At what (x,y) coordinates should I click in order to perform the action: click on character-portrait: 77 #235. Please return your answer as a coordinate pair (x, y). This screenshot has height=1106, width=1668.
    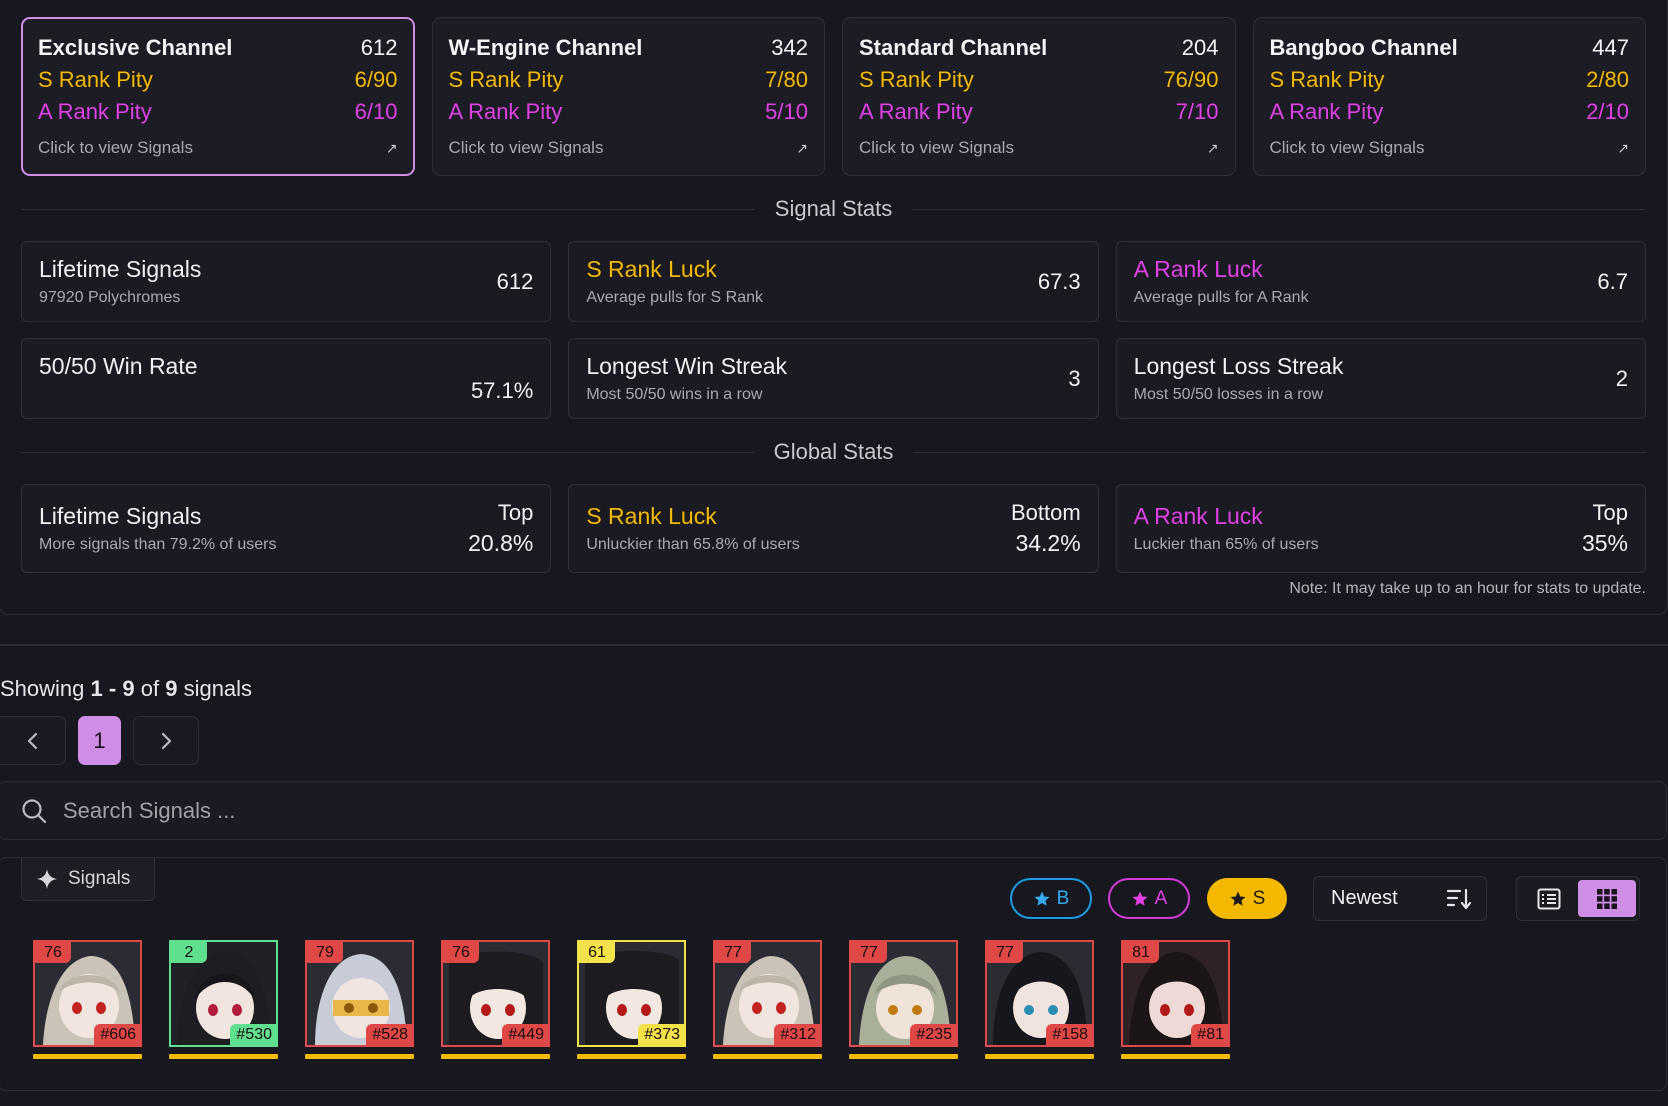
    Looking at the image, I should click on (903, 993).